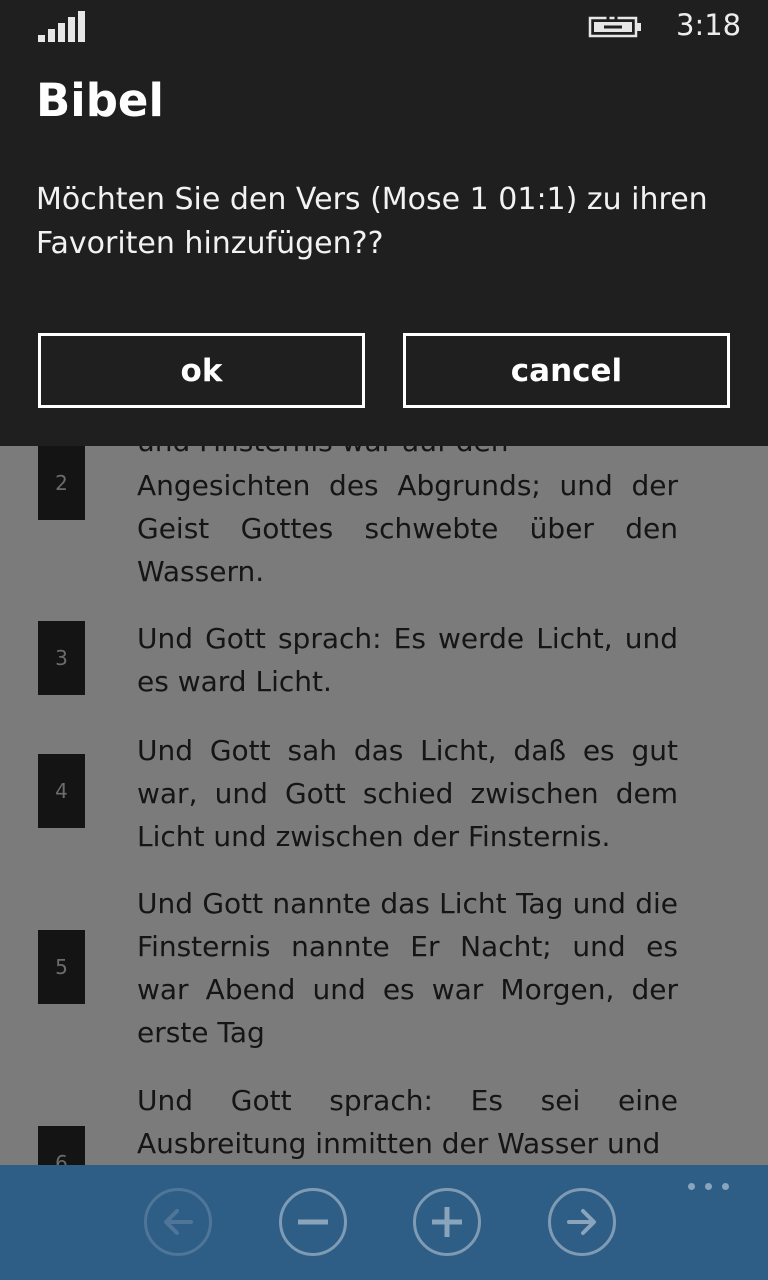 The height and width of the screenshot is (1280, 768). Describe the element at coordinates (100, 100) in the screenshot. I see `dialog-title: Bibel` at that location.